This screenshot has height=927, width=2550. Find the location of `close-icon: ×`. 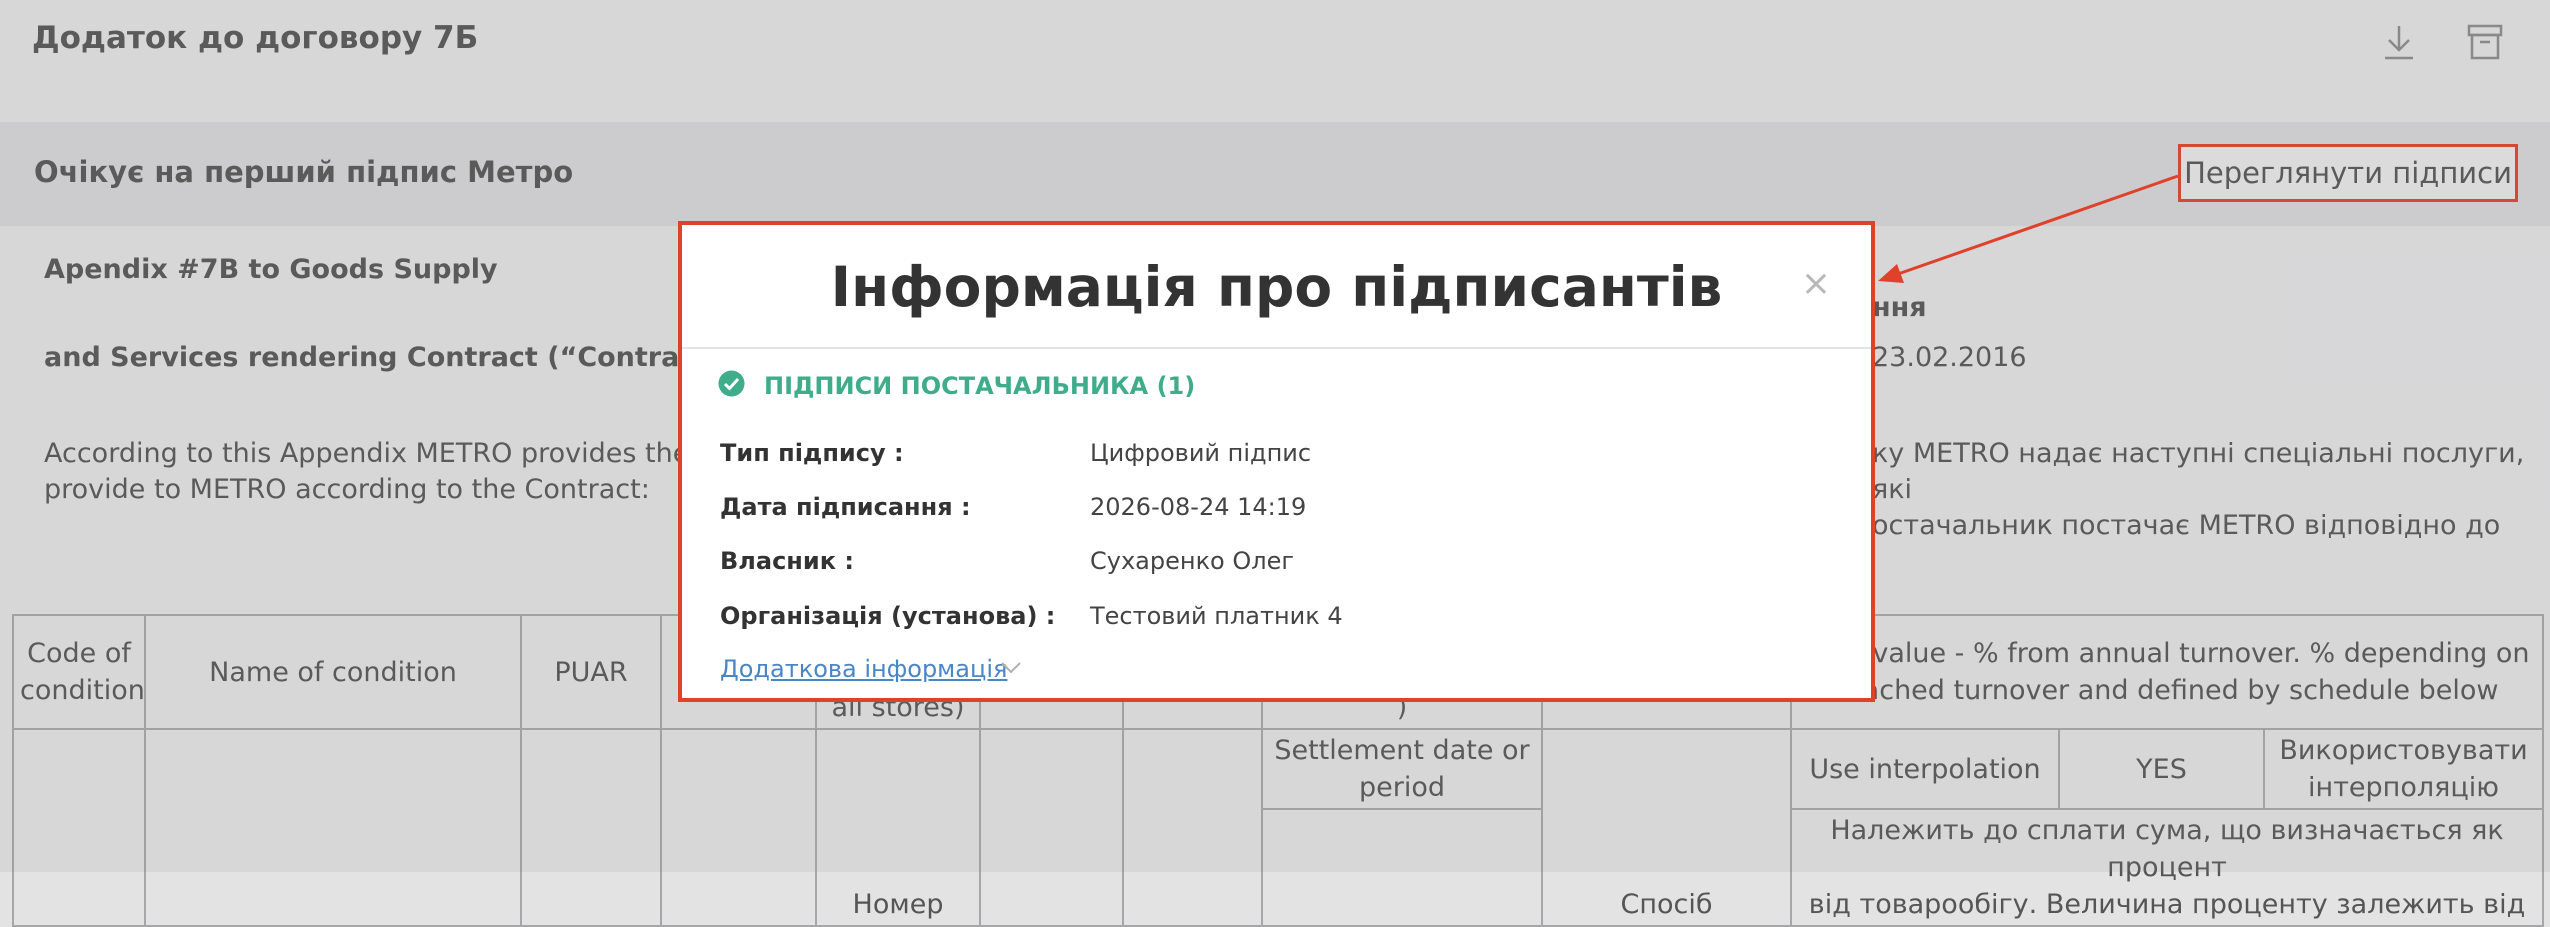

close-icon: × is located at coordinates (1816, 283).